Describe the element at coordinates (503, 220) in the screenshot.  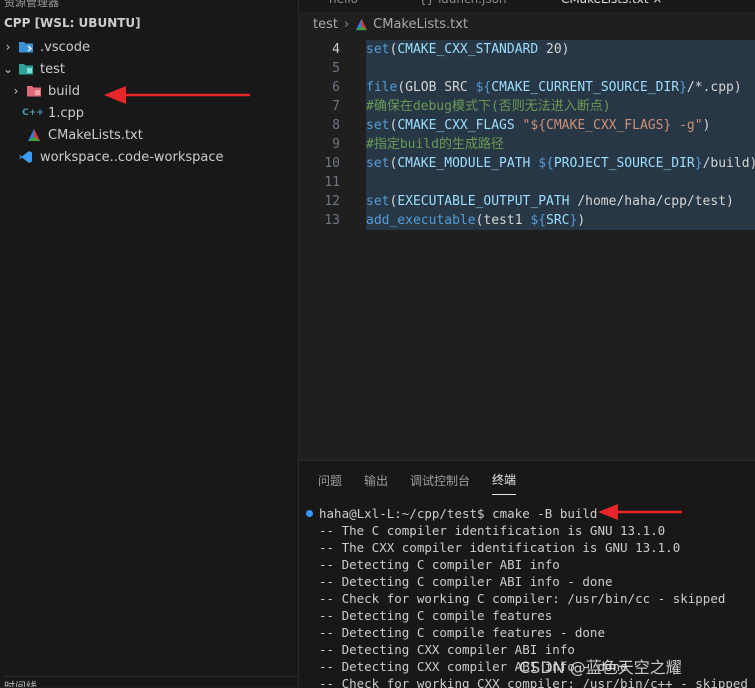
I see `code-token: (test1` at that location.